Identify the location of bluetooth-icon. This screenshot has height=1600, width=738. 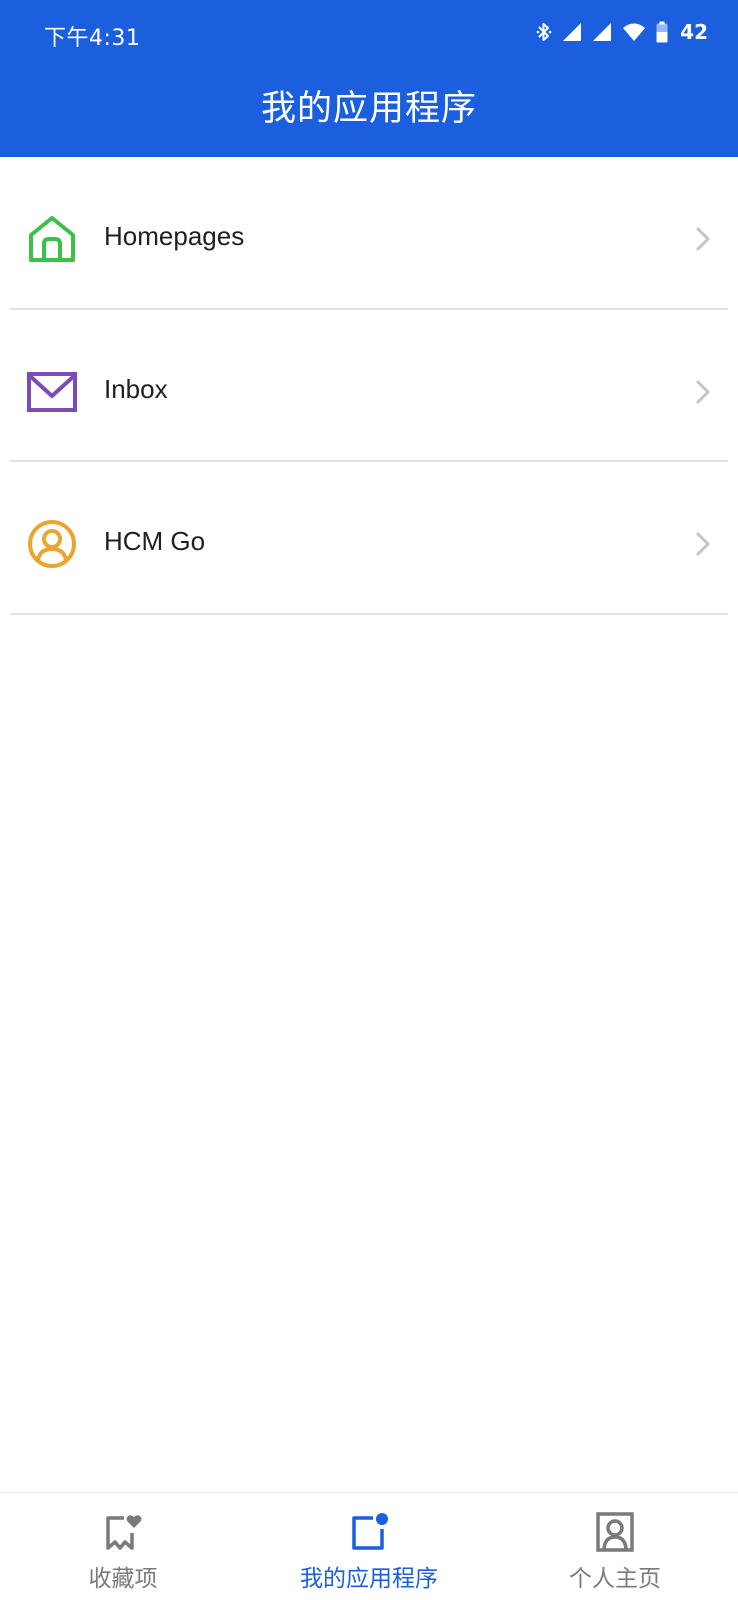
(544, 32).